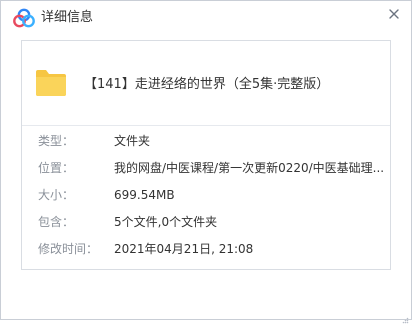  Describe the element at coordinates (206, 125) in the screenshot. I see `header-divider` at that location.